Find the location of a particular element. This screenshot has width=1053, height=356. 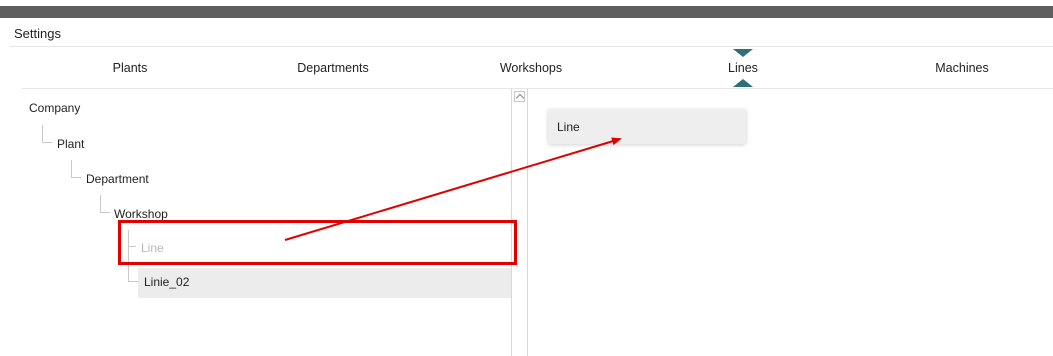

tree-node-plant: Plant is located at coordinates (70, 144).